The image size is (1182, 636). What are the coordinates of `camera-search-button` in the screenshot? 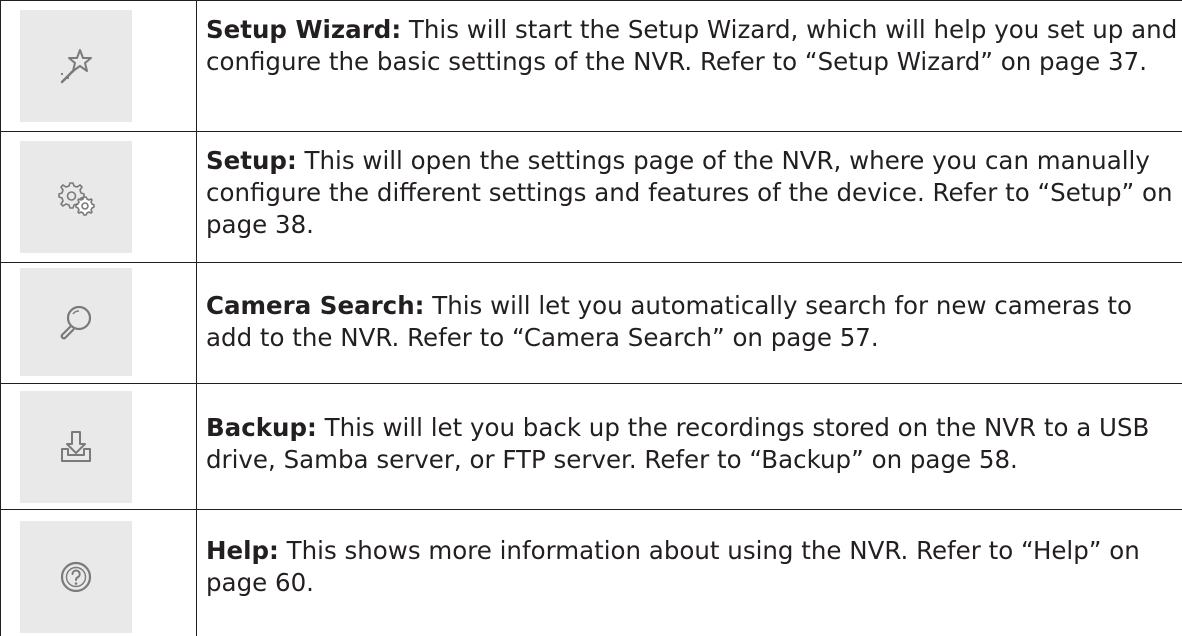 It's located at (76, 322).